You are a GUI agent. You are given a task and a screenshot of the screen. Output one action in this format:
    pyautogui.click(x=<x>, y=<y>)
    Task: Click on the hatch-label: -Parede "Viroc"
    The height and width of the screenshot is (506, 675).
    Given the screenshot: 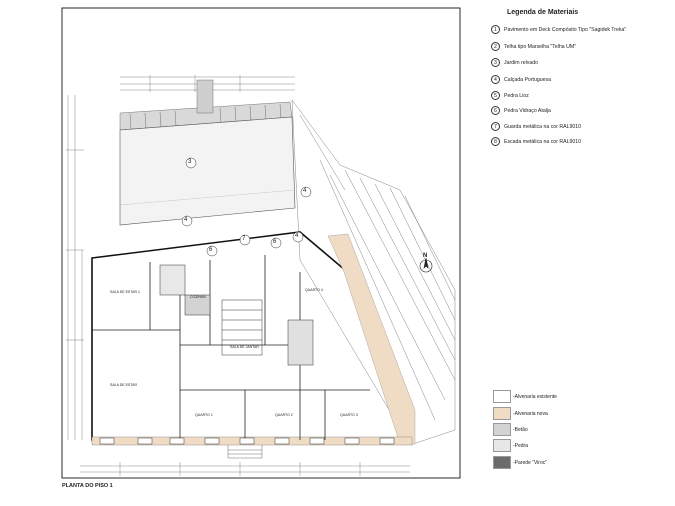 What is the action you would take?
    pyautogui.click(x=530, y=462)
    